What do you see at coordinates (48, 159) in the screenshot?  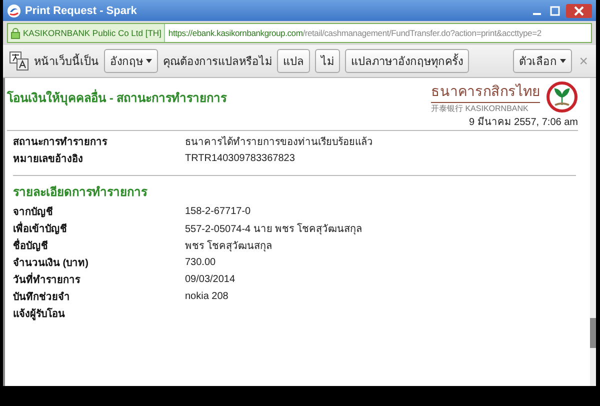 I see `field-label: หมายเลขอ้างอิง` at bounding box center [48, 159].